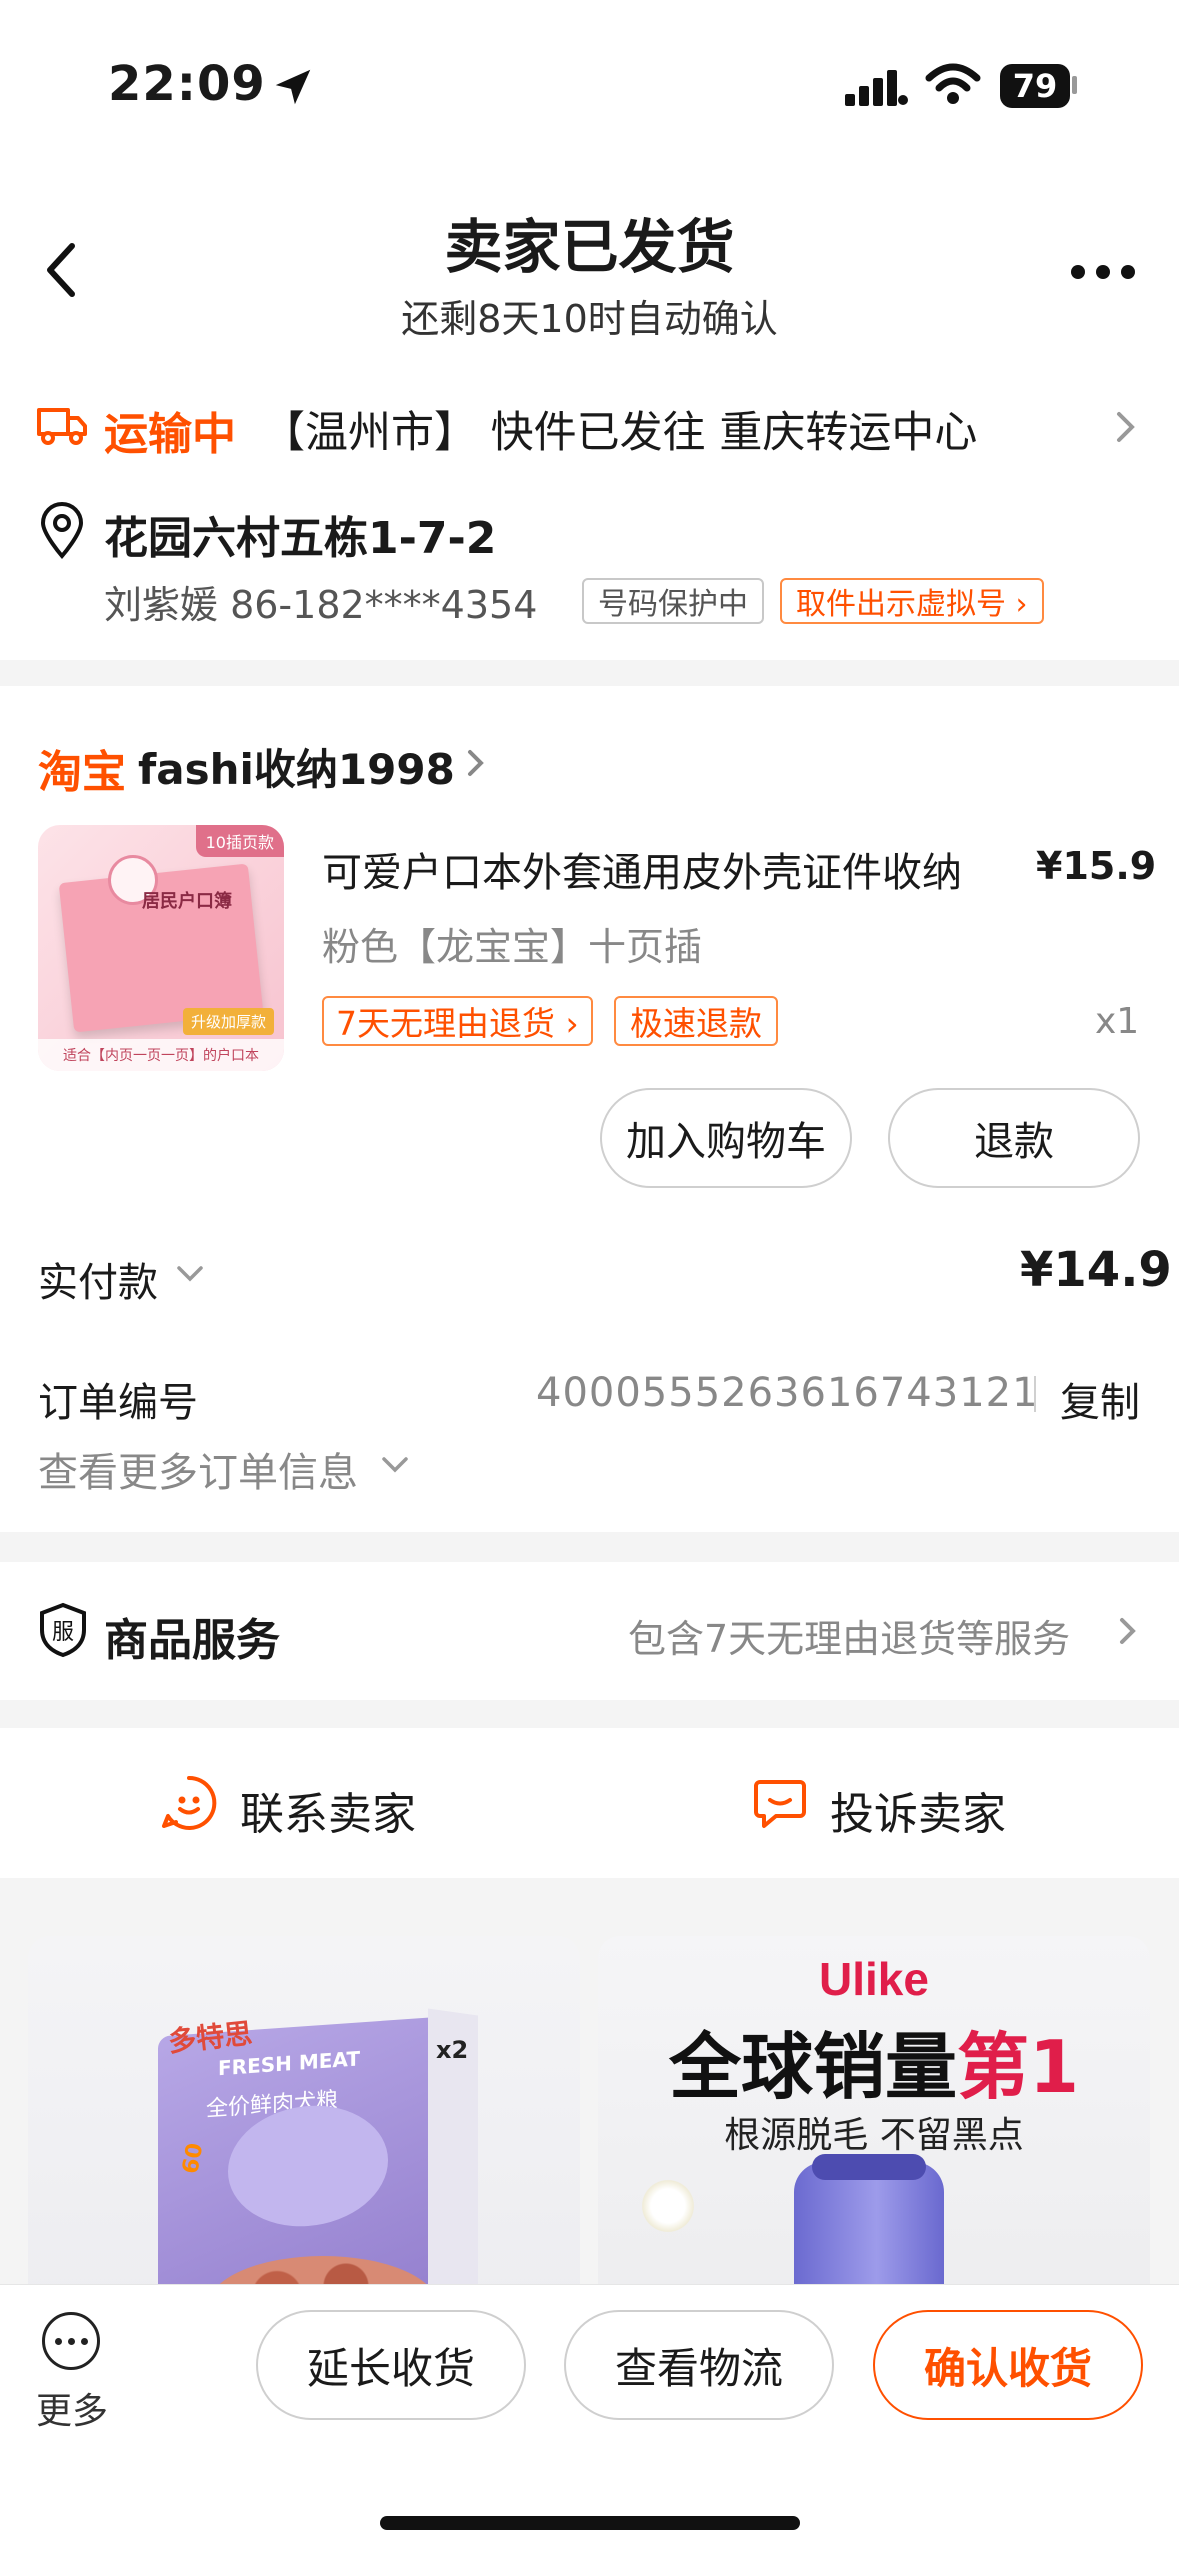  Describe the element at coordinates (293, 87) in the screenshot. I see `location-arrow-icon` at that location.